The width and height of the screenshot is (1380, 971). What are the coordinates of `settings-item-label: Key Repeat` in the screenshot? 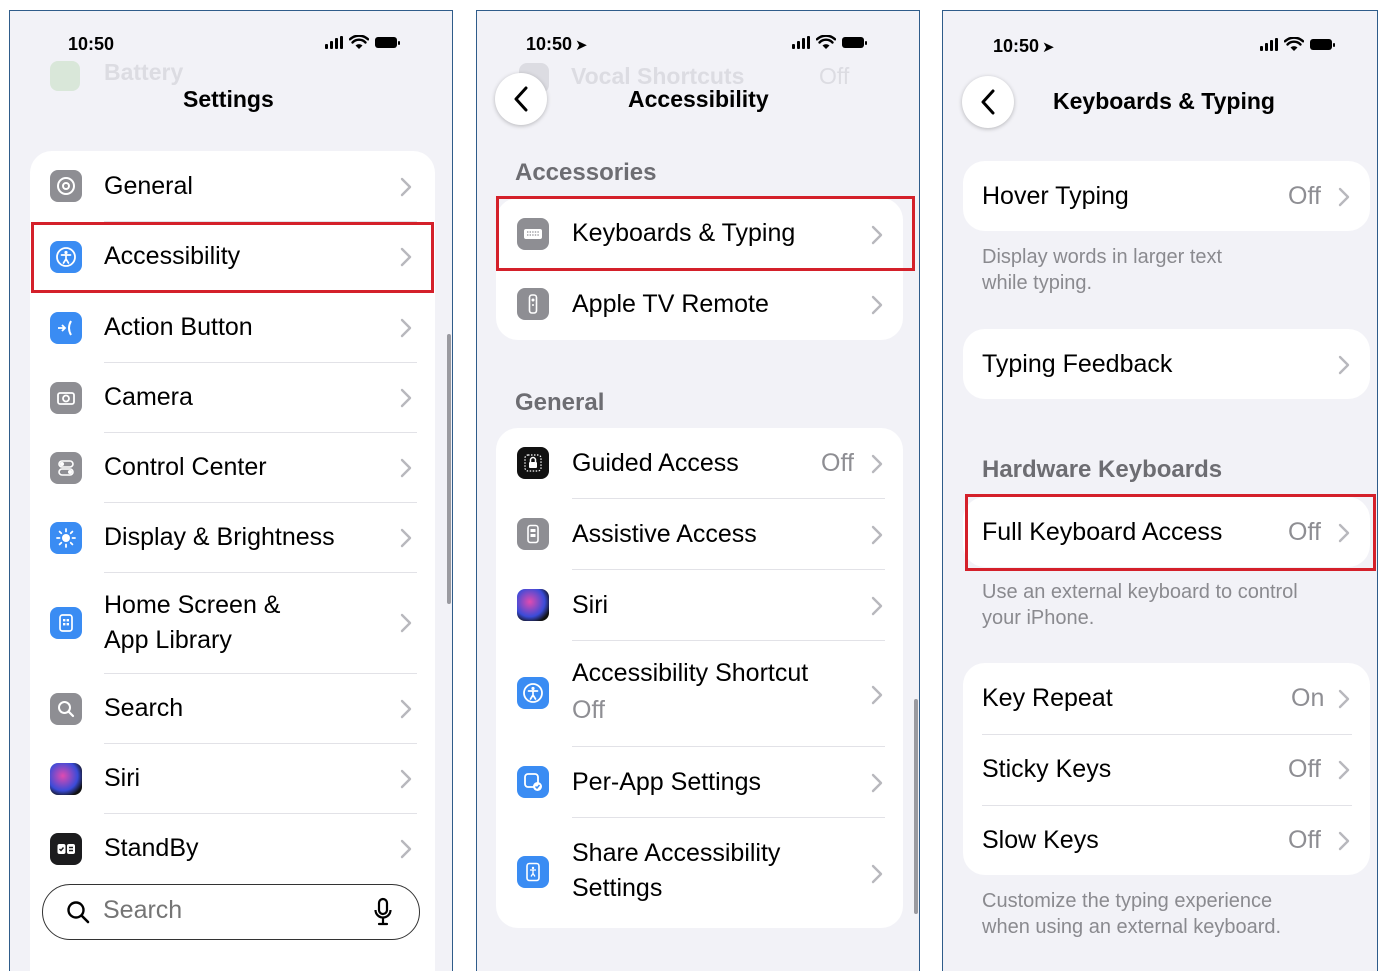 It's located at (1047, 698).